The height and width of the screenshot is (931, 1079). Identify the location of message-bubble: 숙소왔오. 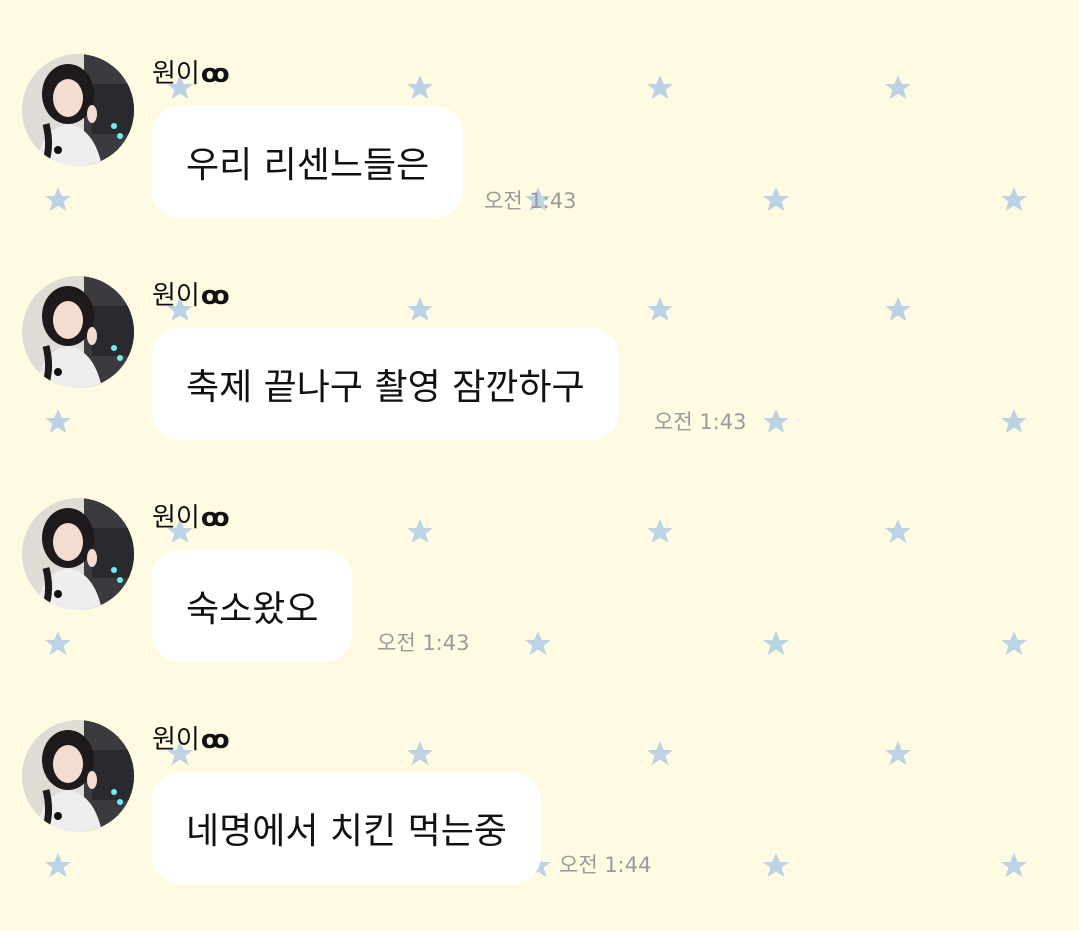
(252, 606).